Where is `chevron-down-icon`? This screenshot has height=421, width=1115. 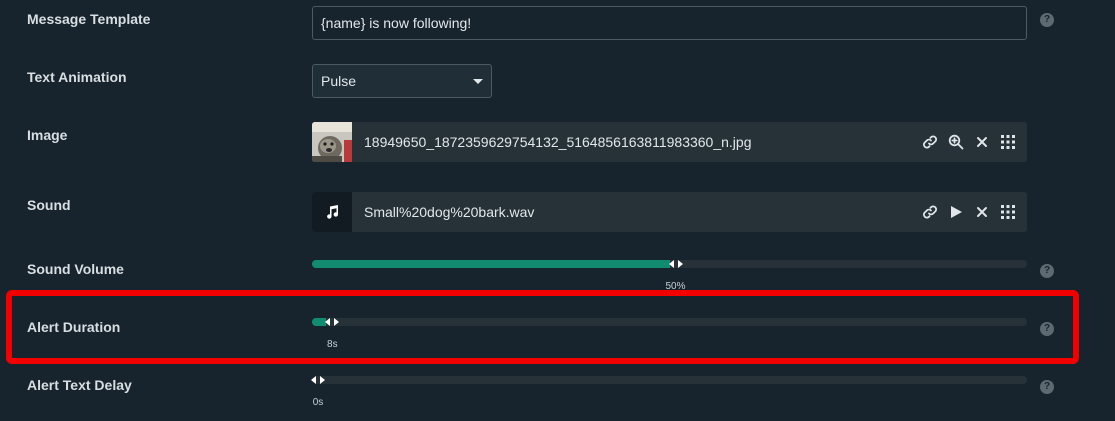 chevron-down-icon is located at coordinates (478, 81).